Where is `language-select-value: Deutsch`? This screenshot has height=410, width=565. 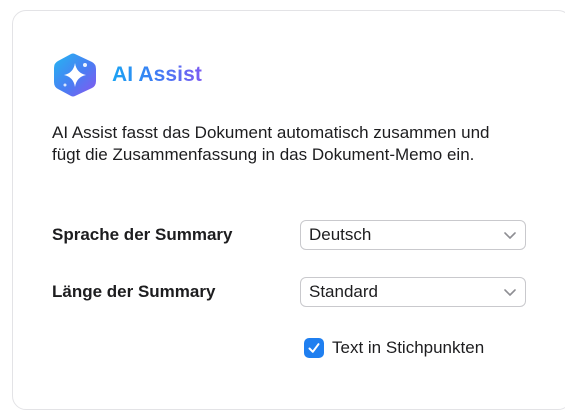 language-select-value: Deutsch is located at coordinates (340, 234).